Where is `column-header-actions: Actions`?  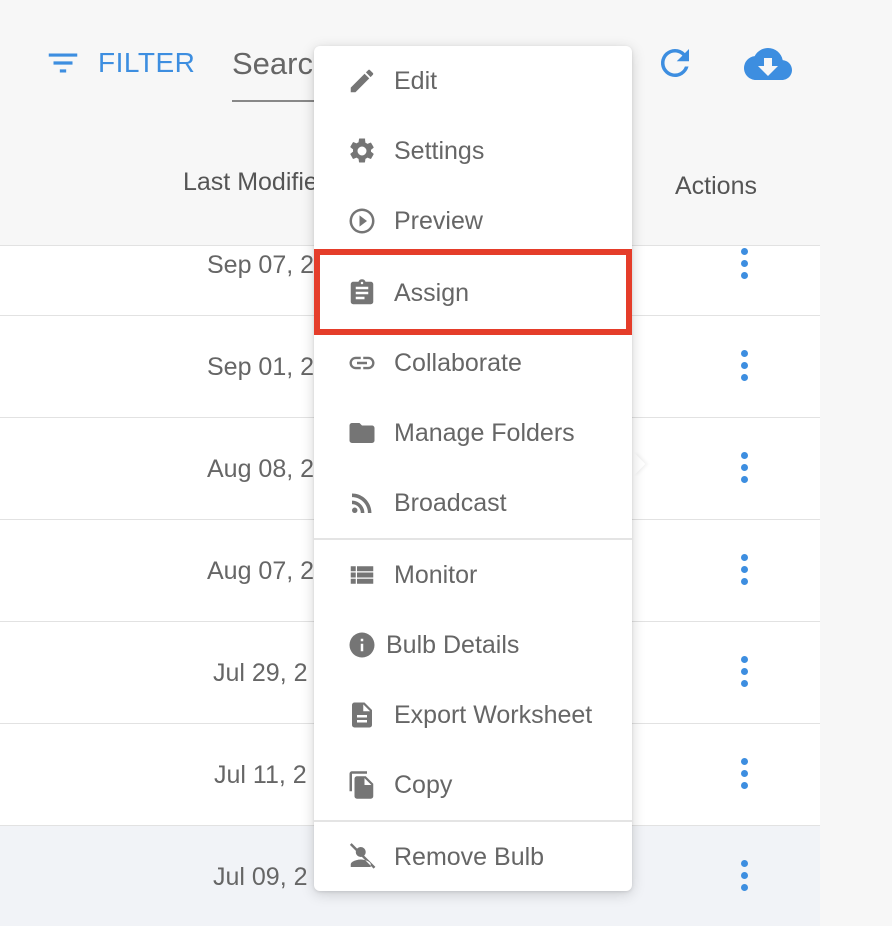
column-header-actions: Actions is located at coordinates (716, 186).